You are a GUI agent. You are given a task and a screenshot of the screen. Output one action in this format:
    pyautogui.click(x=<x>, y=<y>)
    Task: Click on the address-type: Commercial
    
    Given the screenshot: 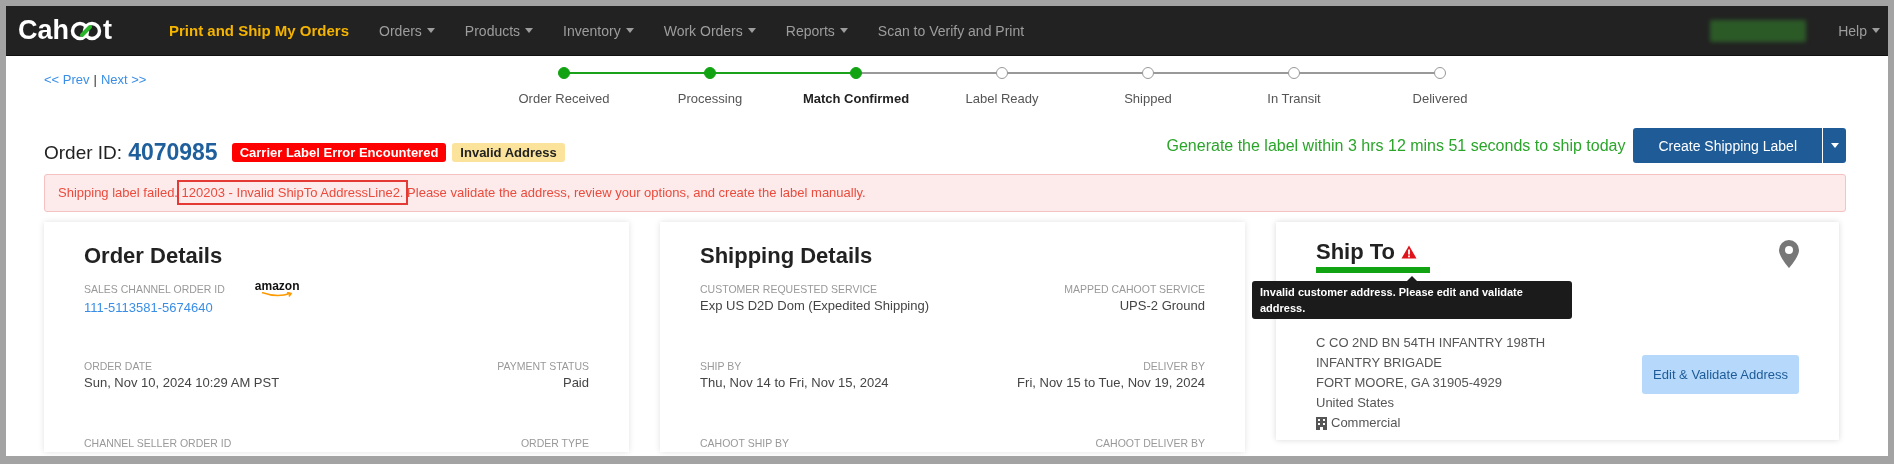 What is the action you would take?
    pyautogui.click(x=1366, y=423)
    